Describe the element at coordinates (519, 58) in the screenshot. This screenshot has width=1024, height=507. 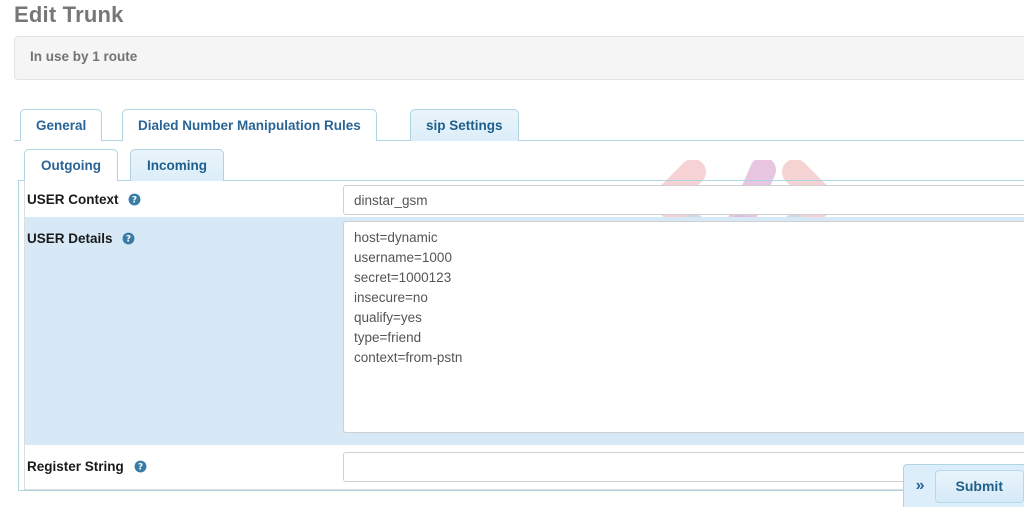
I see `in-use-alert: In use by 1 route` at that location.